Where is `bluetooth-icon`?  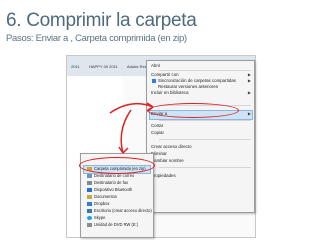
bluetooth-icon is located at coordinates (89, 190).